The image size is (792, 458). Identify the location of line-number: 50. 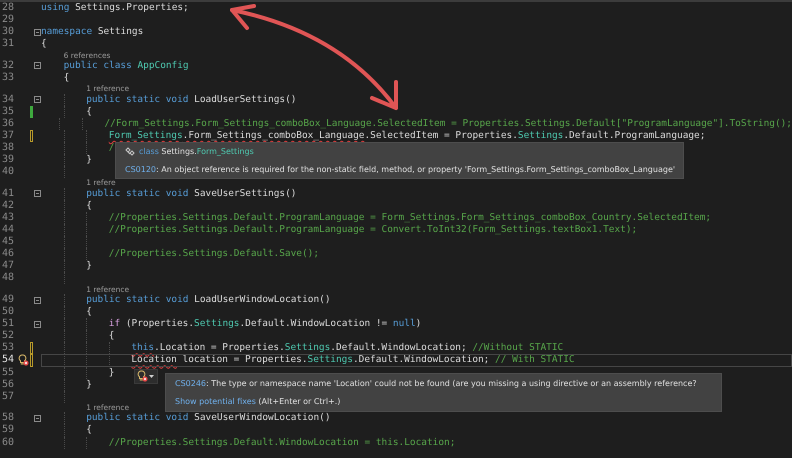
(8, 312).